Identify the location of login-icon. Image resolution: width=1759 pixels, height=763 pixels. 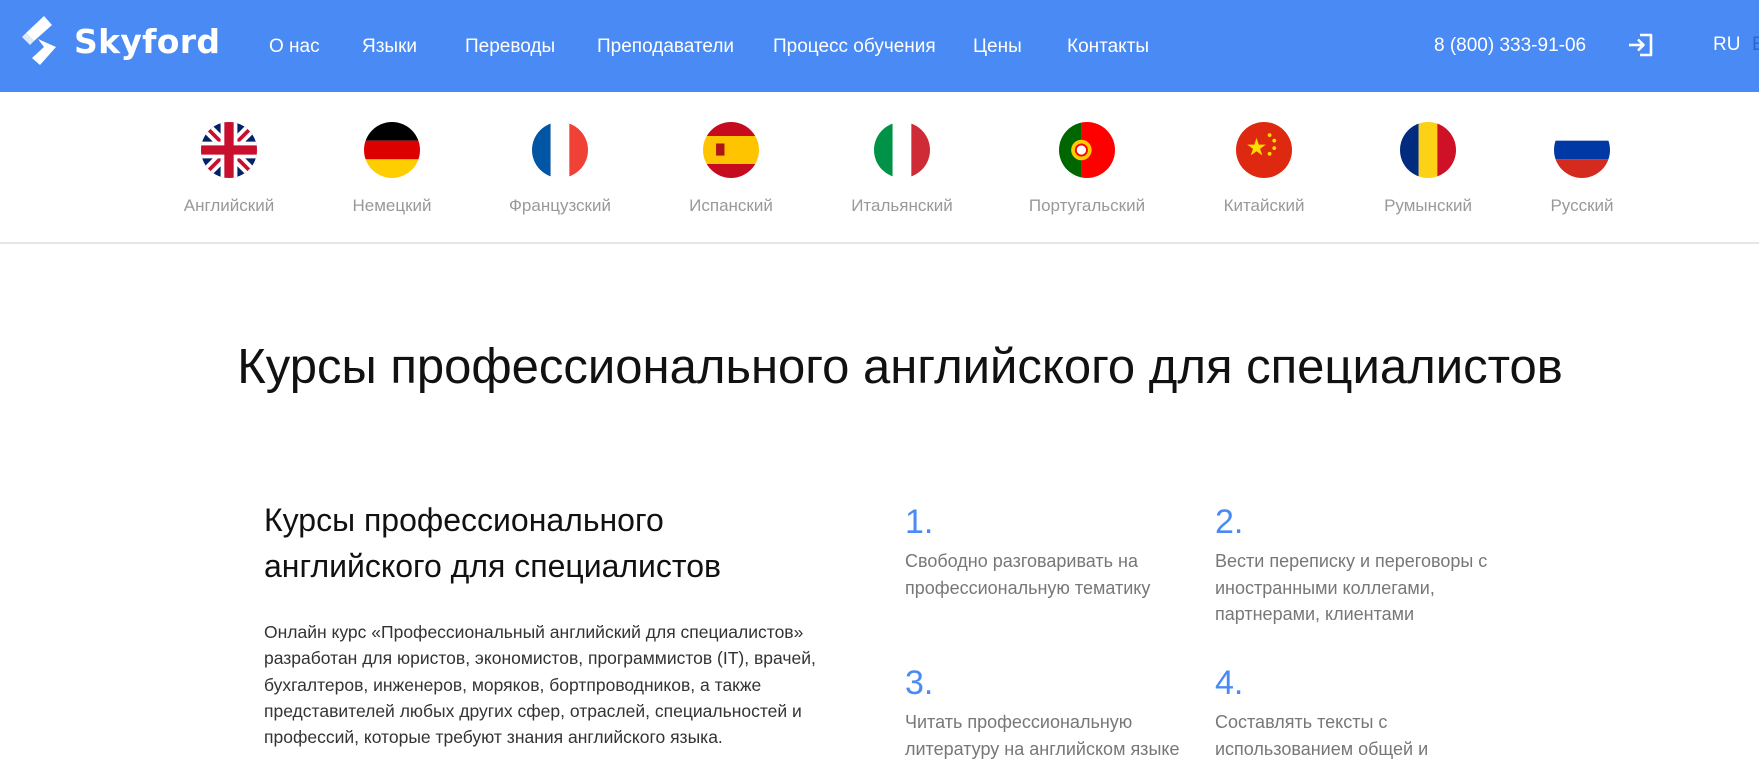
(1641, 45).